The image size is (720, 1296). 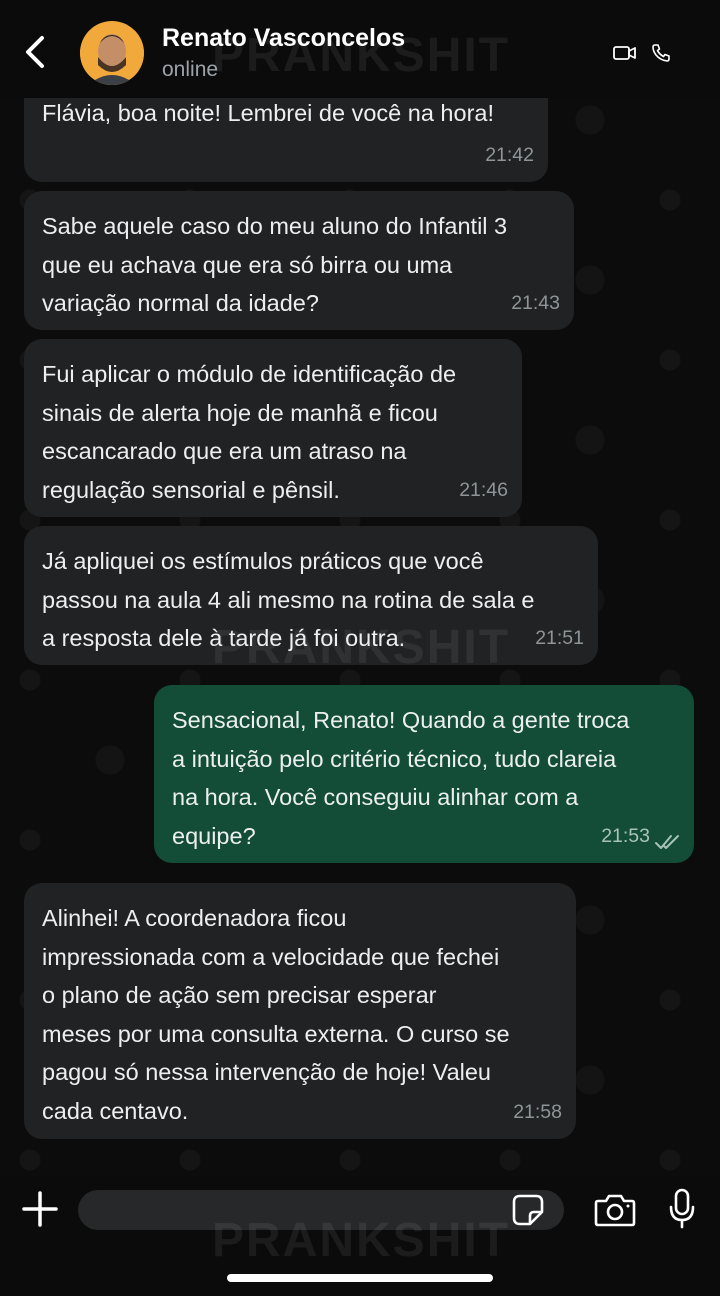 I want to click on contact-status: online, so click(x=190, y=69).